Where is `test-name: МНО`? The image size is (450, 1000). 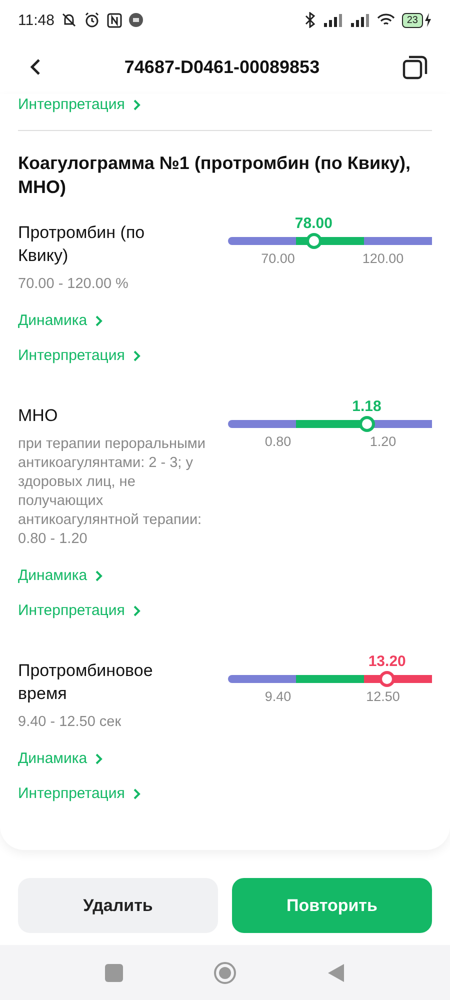
test-name: МНО is located at coordinates (38, 416).